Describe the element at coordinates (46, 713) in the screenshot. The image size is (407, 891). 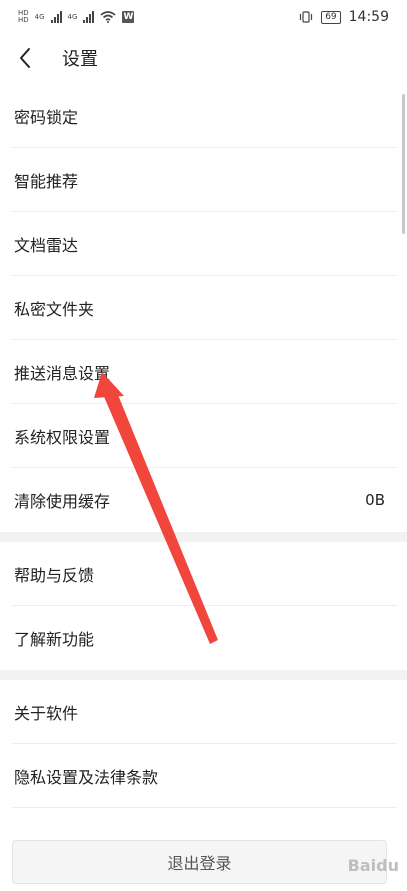
I see `setting-label: 关于软件` at that location.